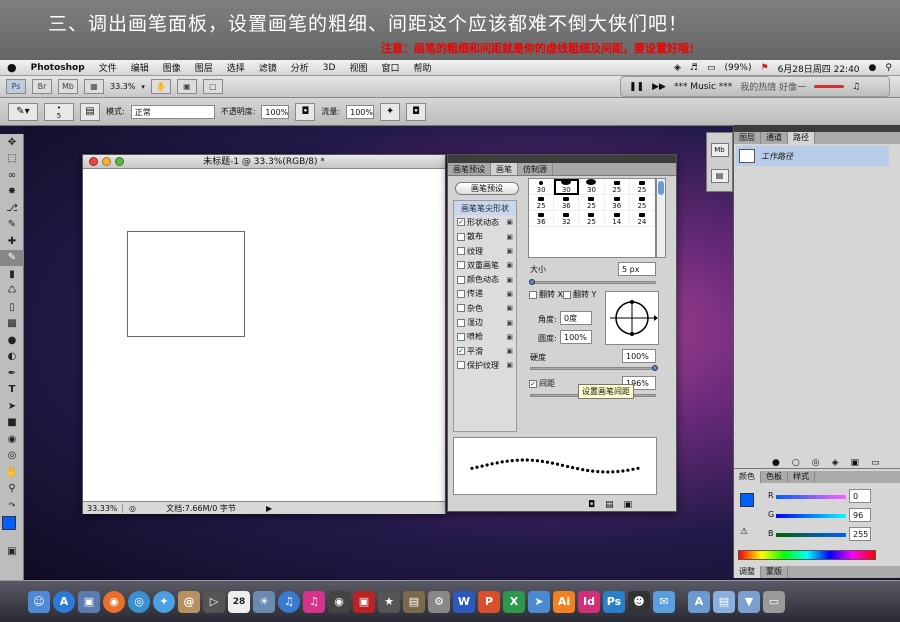 The height and width of the screenshot is (622, 900). What do you see at coordinates (567, 294) in the screenshot?
I see `flip-y-checkbox` at bounding box center [567, 294].